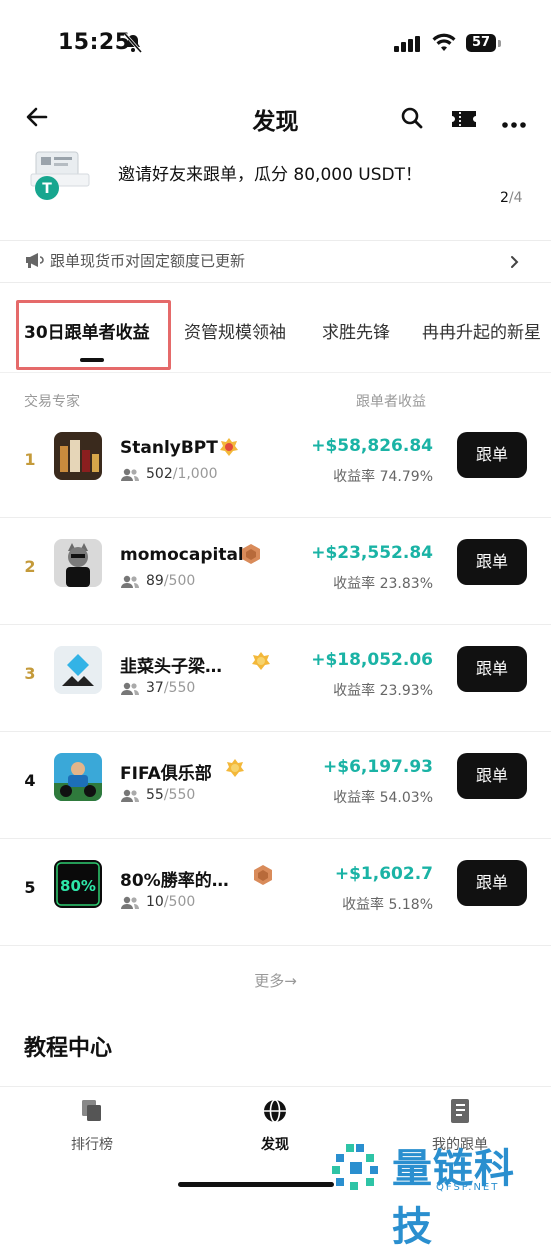 The width and height of the screenshot is (551, 1252). Describe the element at coordinates (270, 172) in the screenshot. I see `banner-text: 邀请好友来跟单，瓜分 80,000 USDT！` at that location.